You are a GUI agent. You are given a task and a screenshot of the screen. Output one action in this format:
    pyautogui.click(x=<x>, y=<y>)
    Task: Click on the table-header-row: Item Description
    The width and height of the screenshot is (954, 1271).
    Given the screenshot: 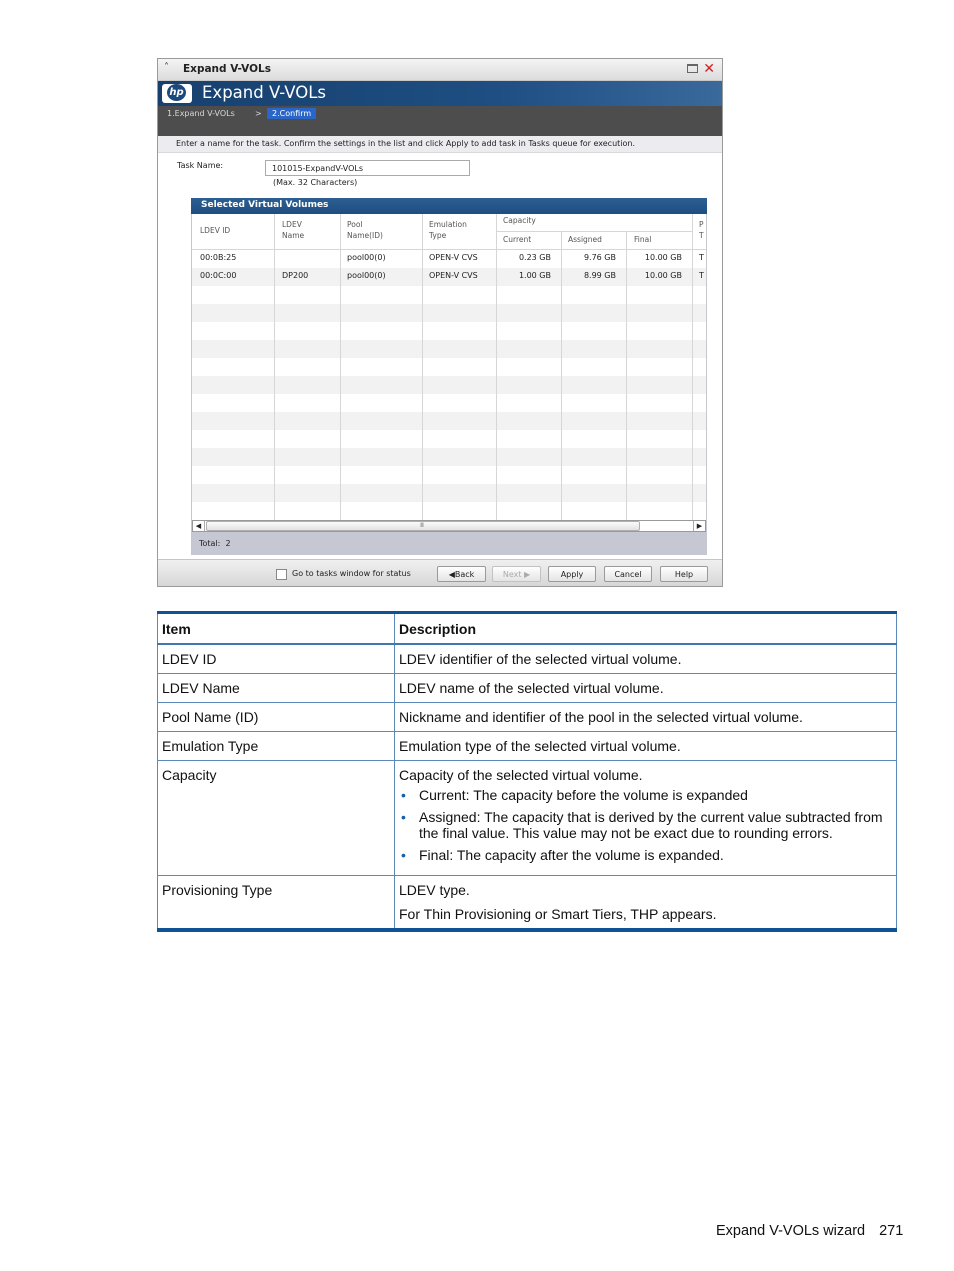 What is the action you would take?
    pyautogui.click(x=527, y=628)
    